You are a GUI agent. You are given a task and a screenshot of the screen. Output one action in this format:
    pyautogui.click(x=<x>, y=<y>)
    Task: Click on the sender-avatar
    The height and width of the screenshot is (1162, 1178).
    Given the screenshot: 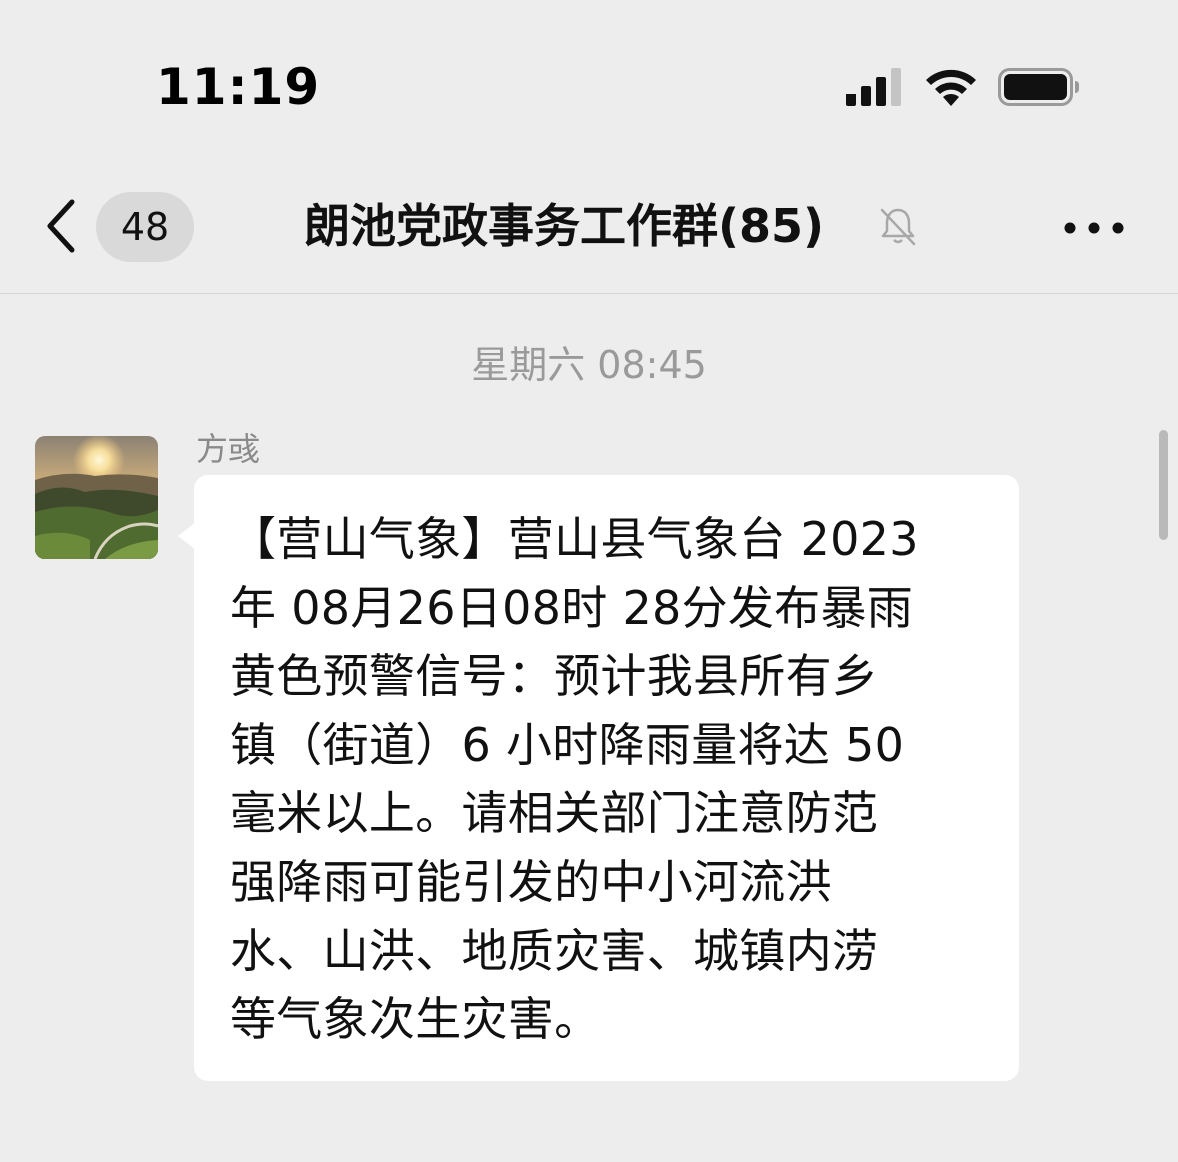 What is the action you would take?
    pyautogui.click(x=96, y=497)
    